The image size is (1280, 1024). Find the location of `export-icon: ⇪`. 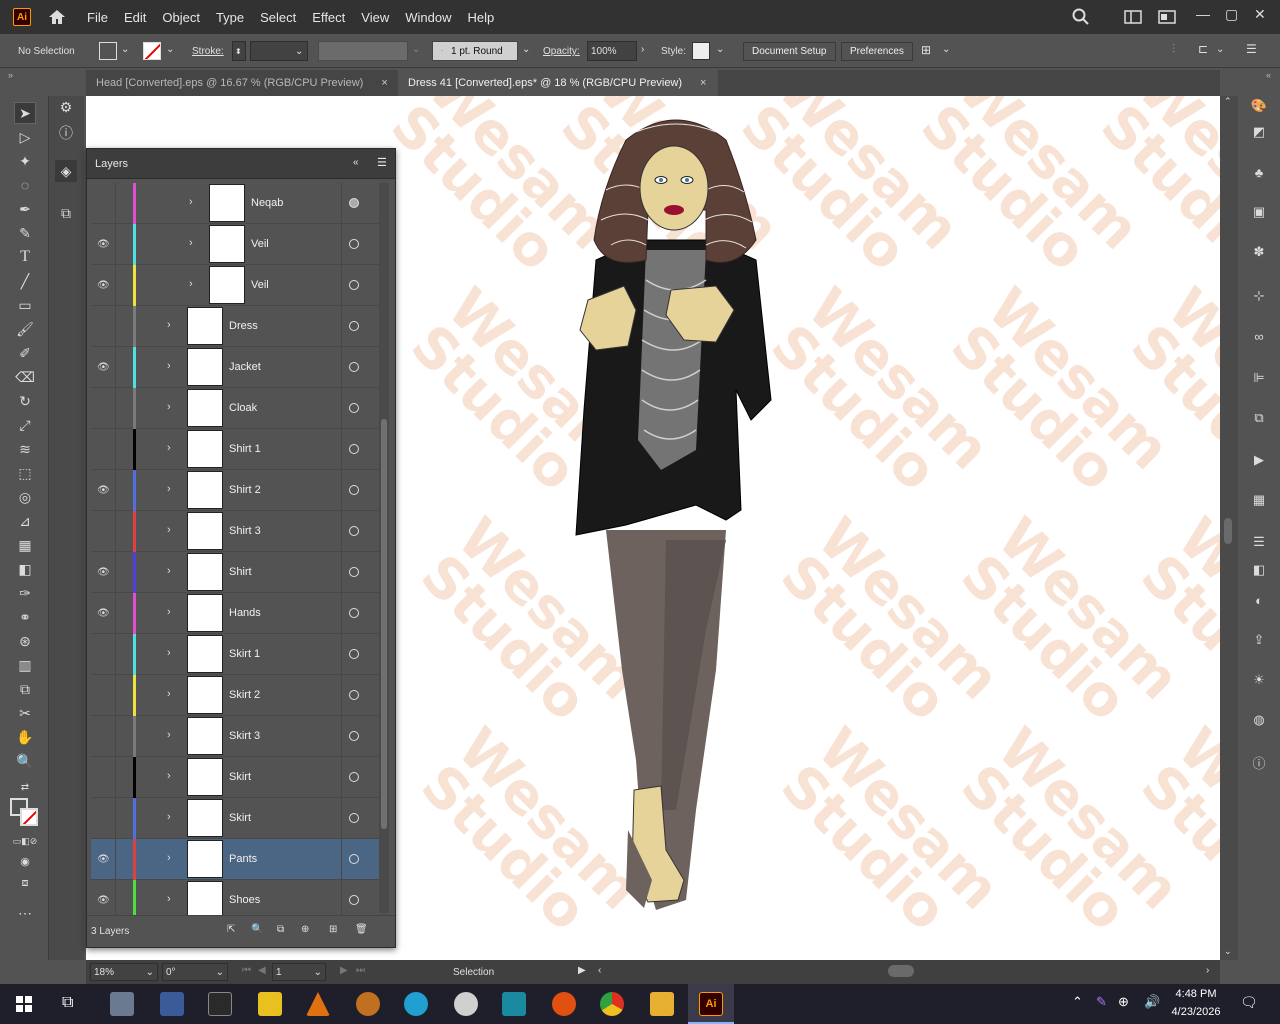

export-icon: ⇪ is located at coordinates (1259, 640).